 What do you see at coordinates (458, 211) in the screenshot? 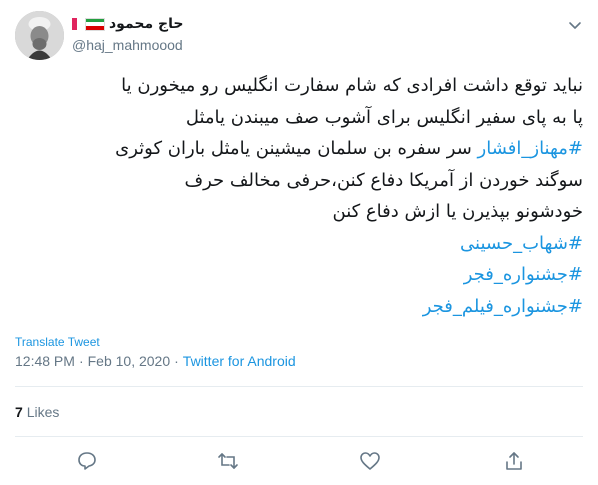
I see `tweet-text-segment: خودشونو بپذیرن یا ازش دفاع کنن` at bounding box center [458, 211].